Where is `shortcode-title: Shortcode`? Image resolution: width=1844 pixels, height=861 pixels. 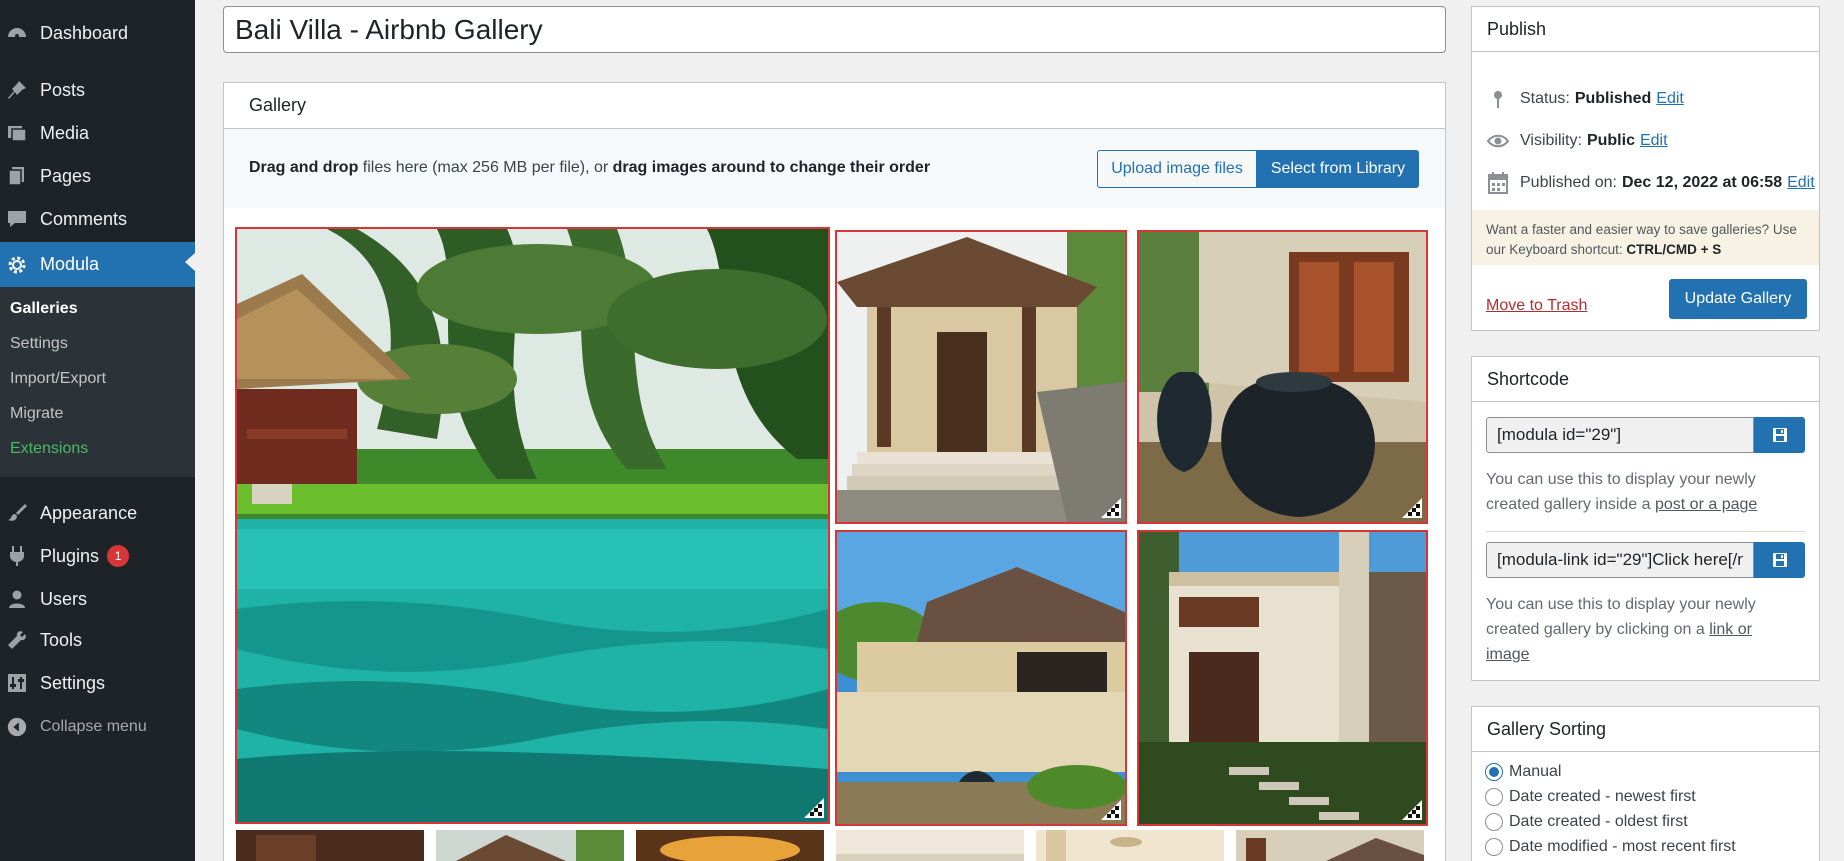 shortcode-title: Shortcode is located at coordinates (1645, 379).